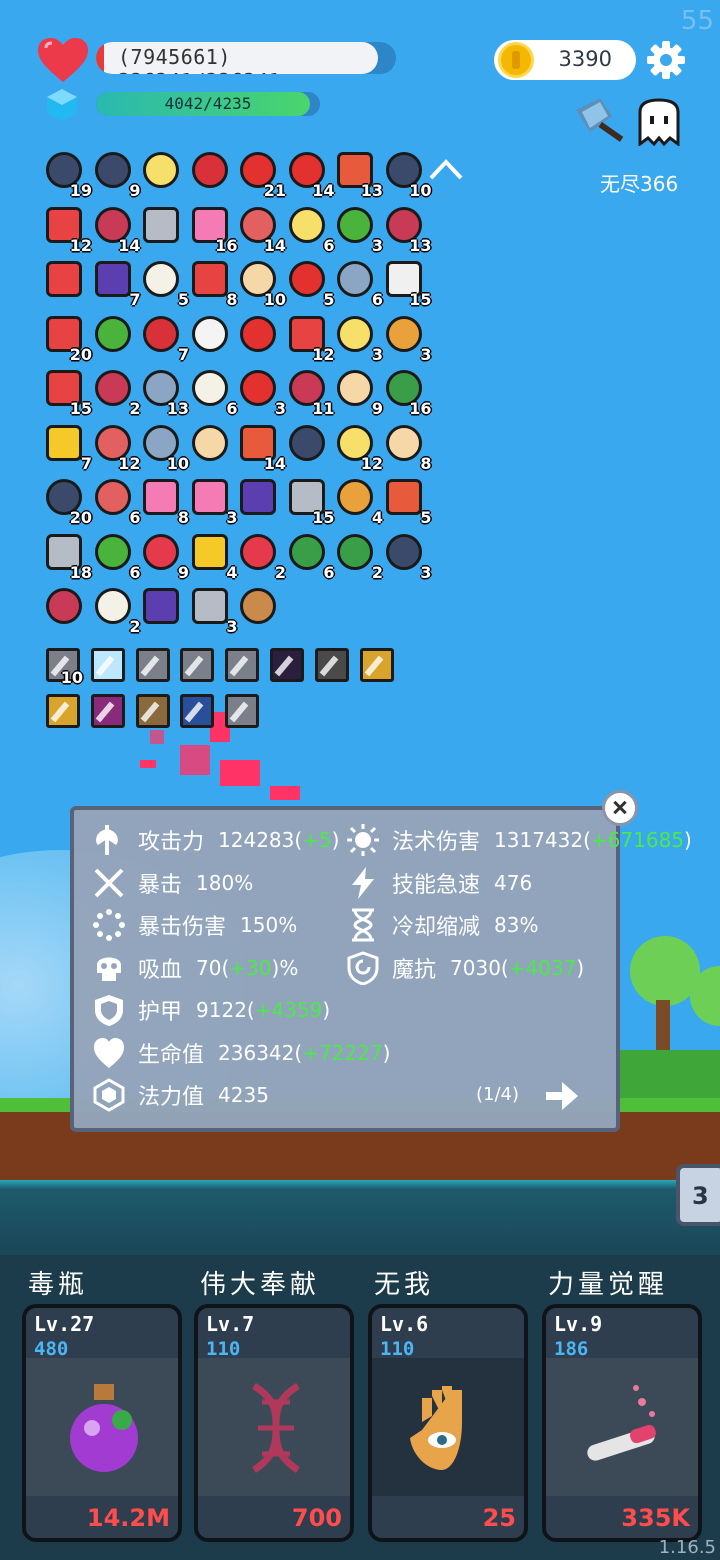  What do you see at coordinates (109, 1095) in the screenshot?
I see `mana-icon` at bounding box center [109, 1095].